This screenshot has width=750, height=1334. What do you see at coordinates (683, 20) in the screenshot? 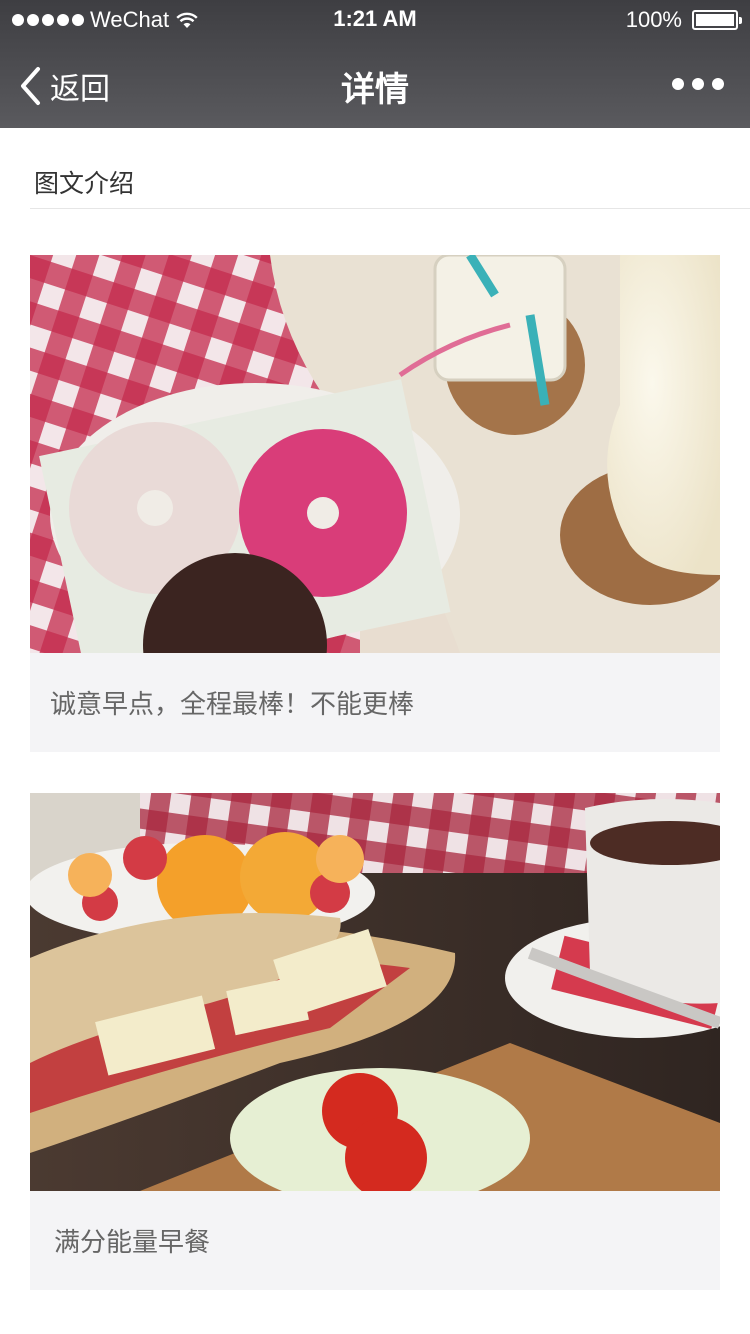
I see `status-right: 100%` at bounding box center [683, 20].